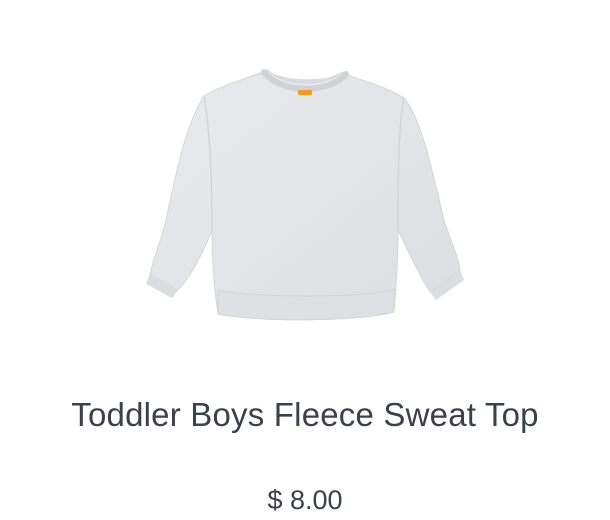 The image size is (610, 520). Describe the element at coordinates (305, 500) in the screenshot. I see `product-price: $ 8.00` at that location.